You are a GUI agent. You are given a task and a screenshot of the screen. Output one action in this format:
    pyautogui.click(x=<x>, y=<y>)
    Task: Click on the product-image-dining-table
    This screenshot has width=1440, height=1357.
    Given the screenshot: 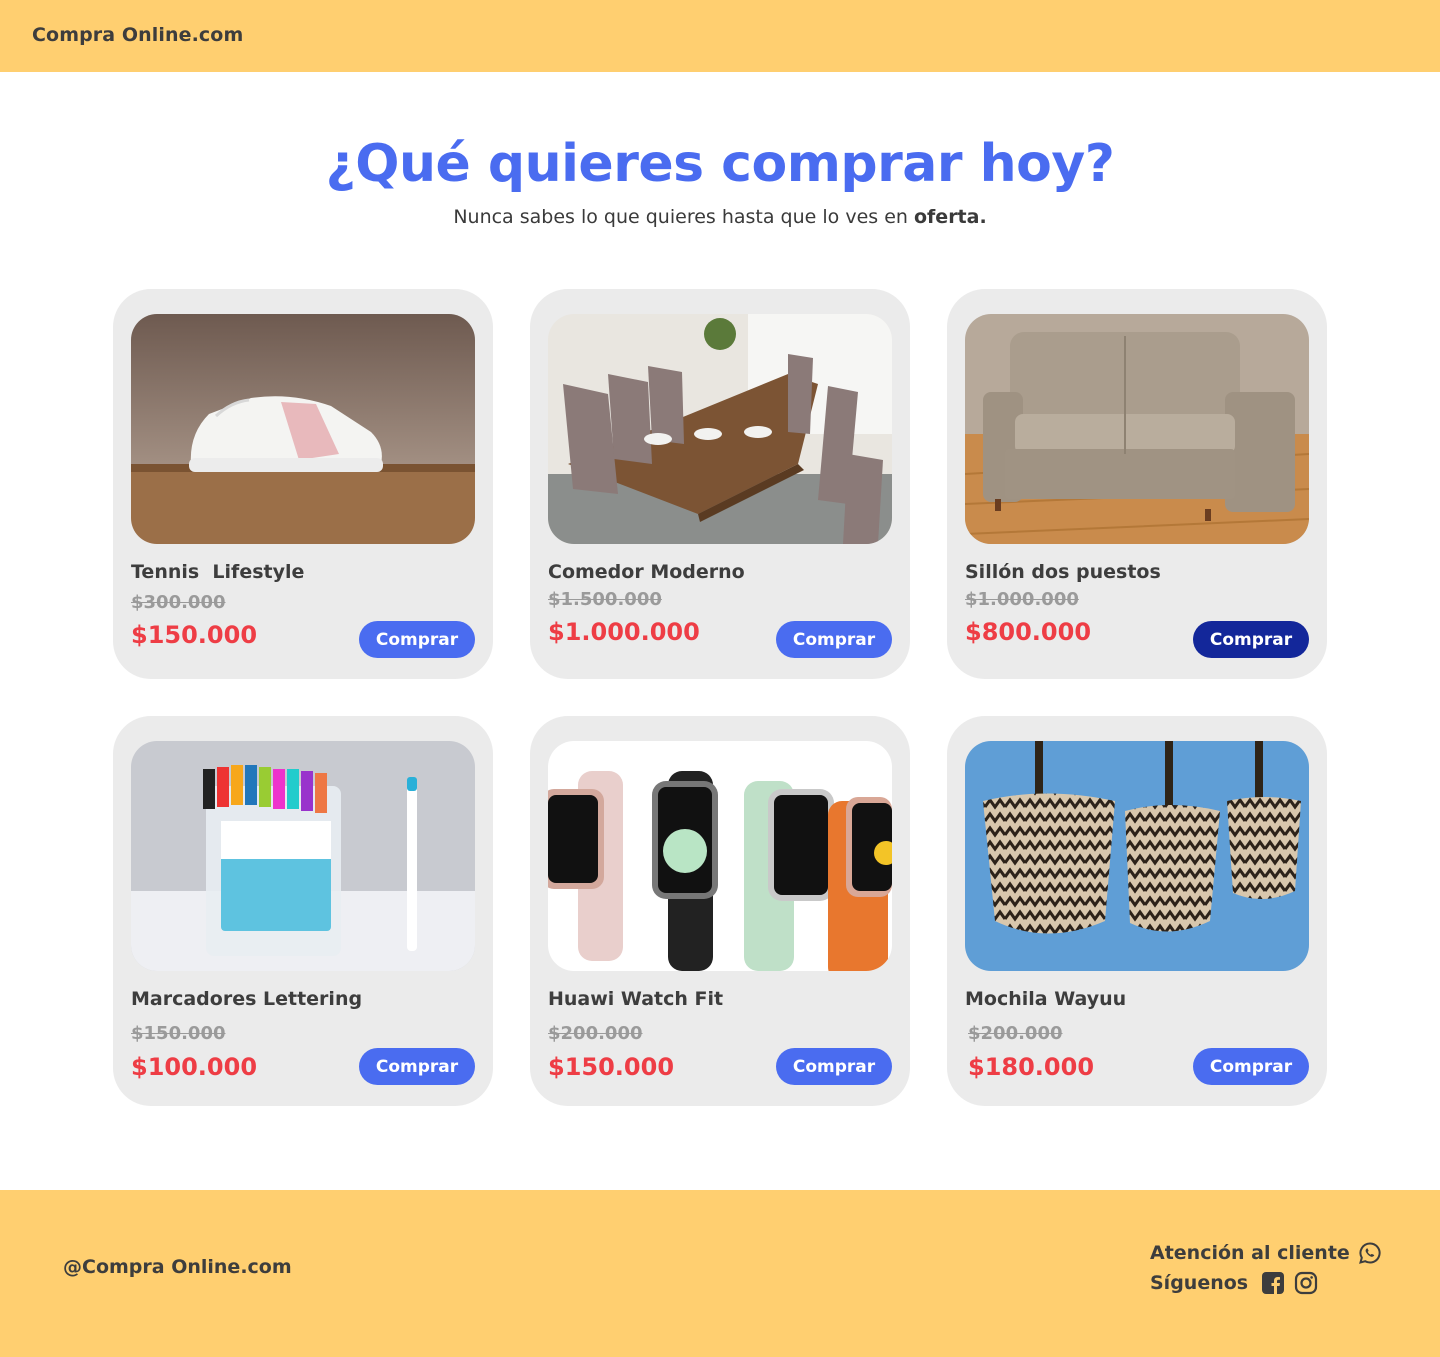 What is the action you would take?
    pyautogui.click(x=720, y=429)
    